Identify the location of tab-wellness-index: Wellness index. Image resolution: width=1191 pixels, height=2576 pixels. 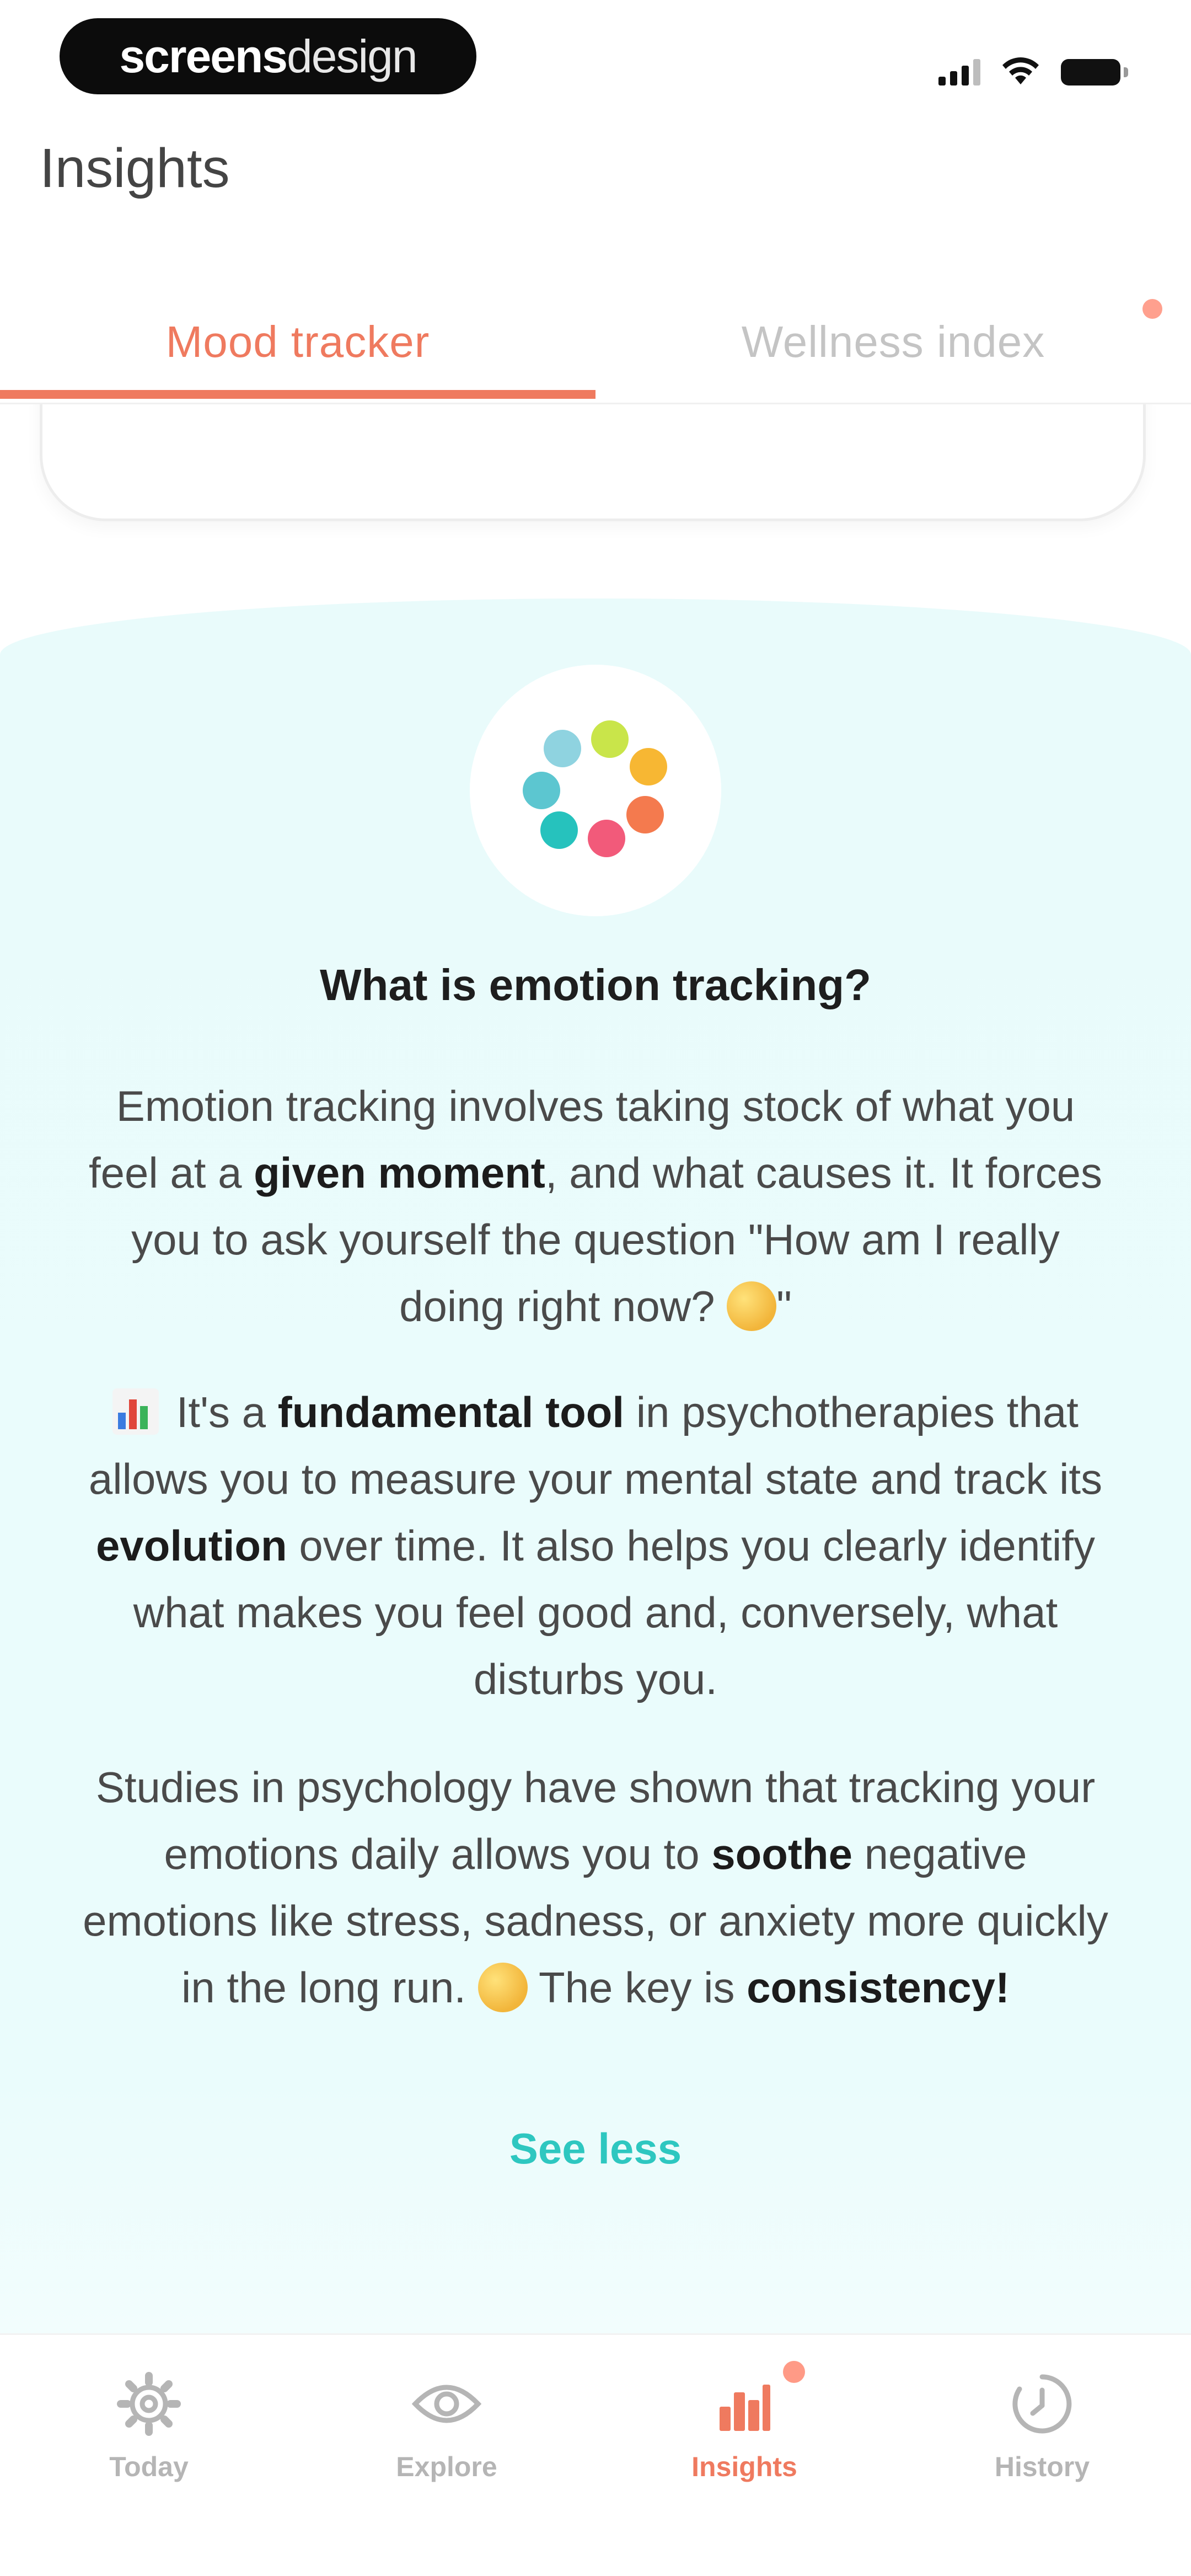
(893, 342).